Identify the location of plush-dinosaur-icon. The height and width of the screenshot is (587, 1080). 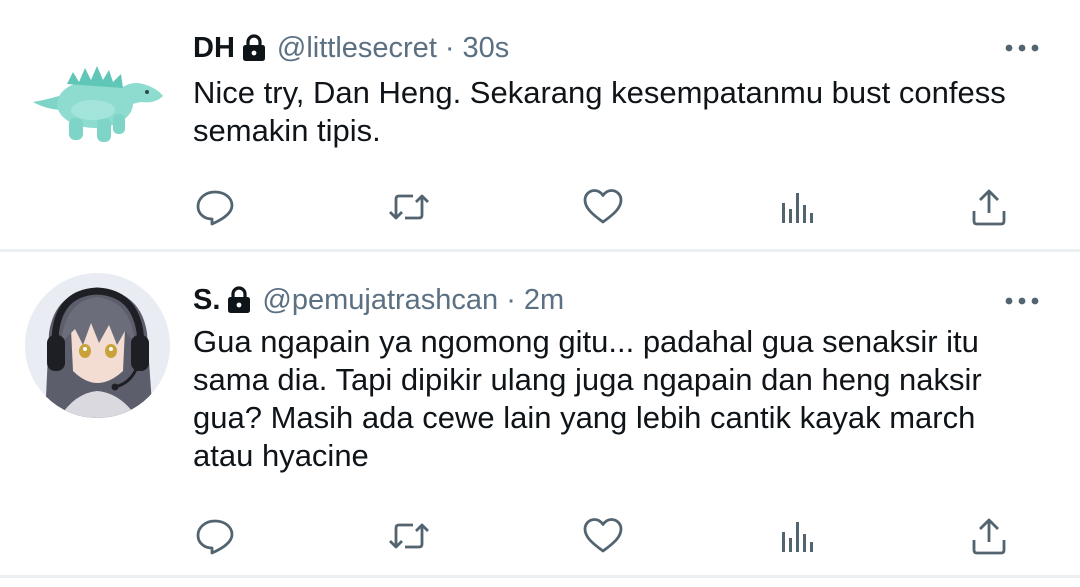
(98, 104).